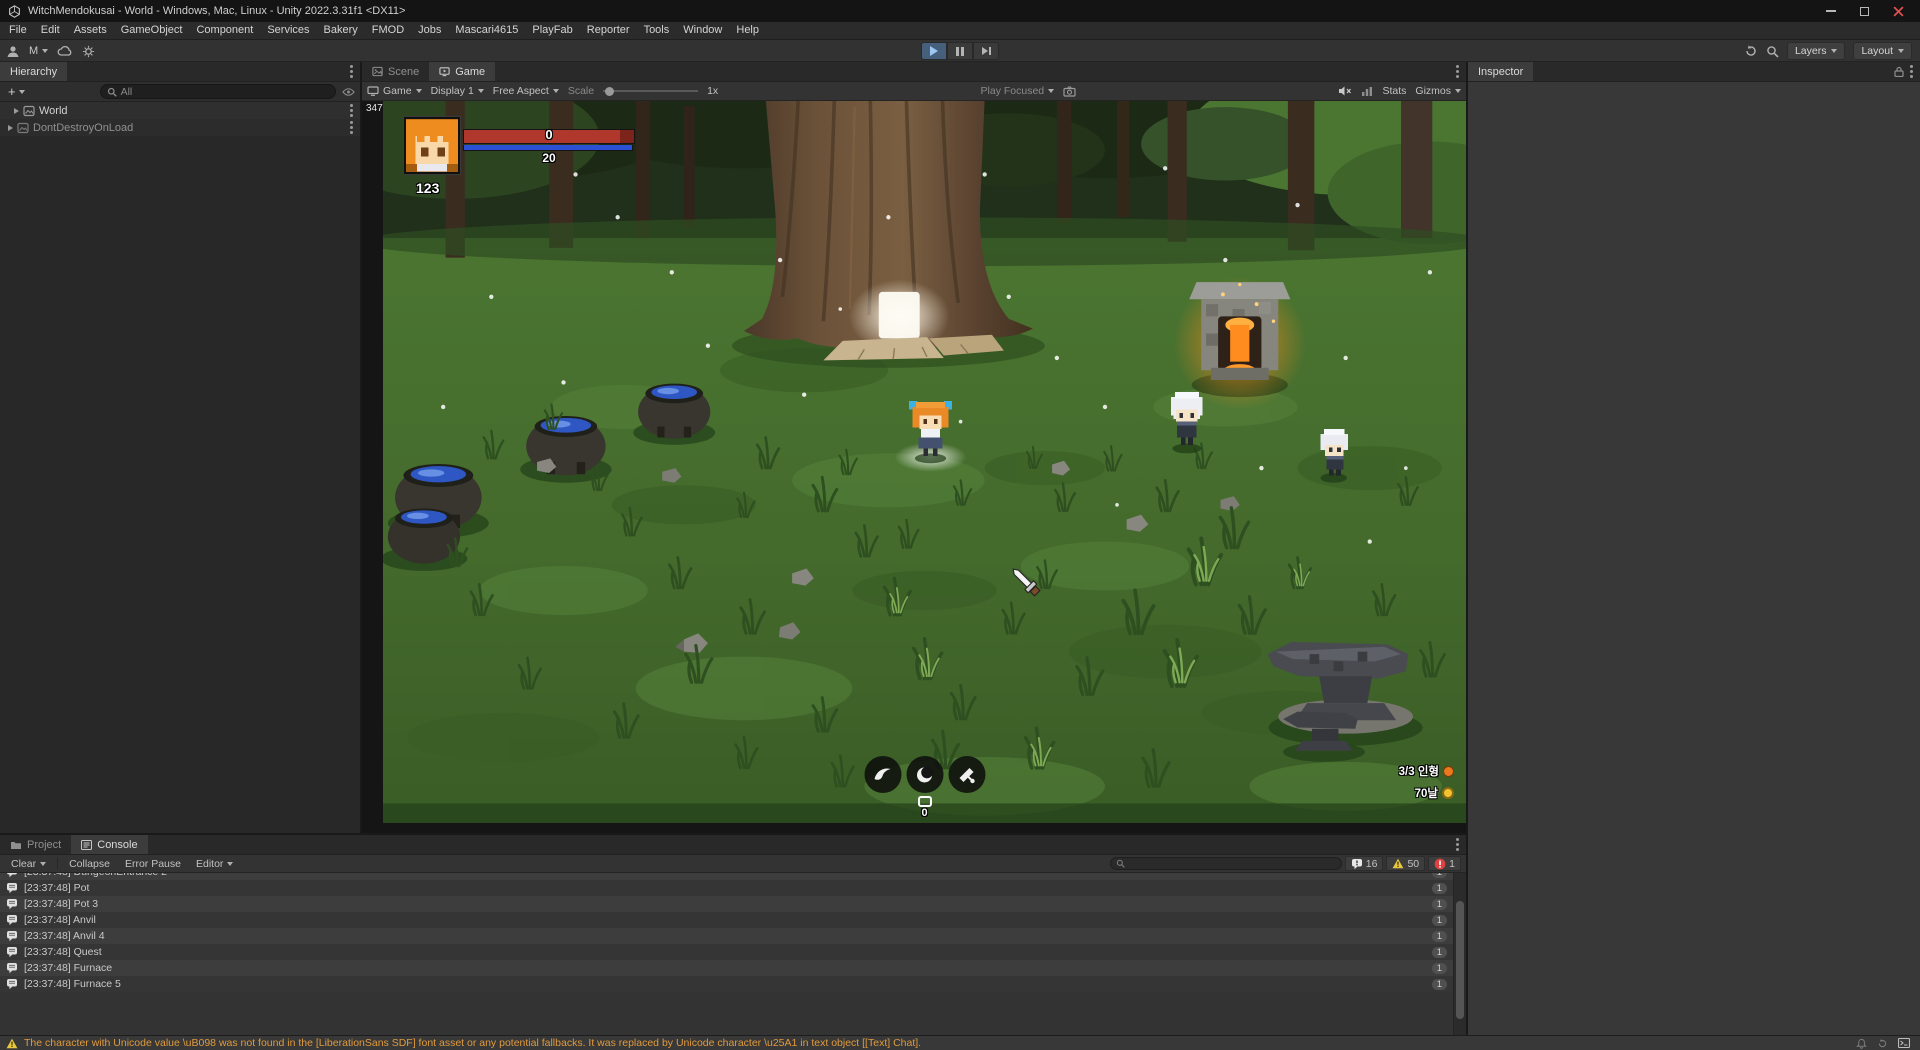 This screenshot has height=1050, width=1920. I want to click on console-search-input, so click(1225, 863).